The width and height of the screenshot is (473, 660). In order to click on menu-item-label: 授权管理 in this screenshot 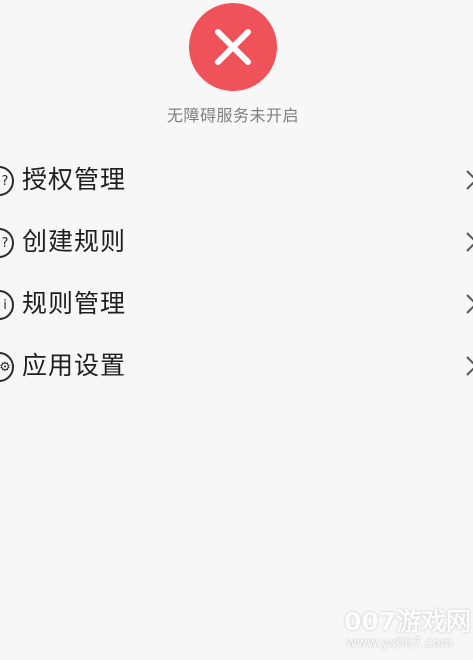, I will do `click(74, 179)`.